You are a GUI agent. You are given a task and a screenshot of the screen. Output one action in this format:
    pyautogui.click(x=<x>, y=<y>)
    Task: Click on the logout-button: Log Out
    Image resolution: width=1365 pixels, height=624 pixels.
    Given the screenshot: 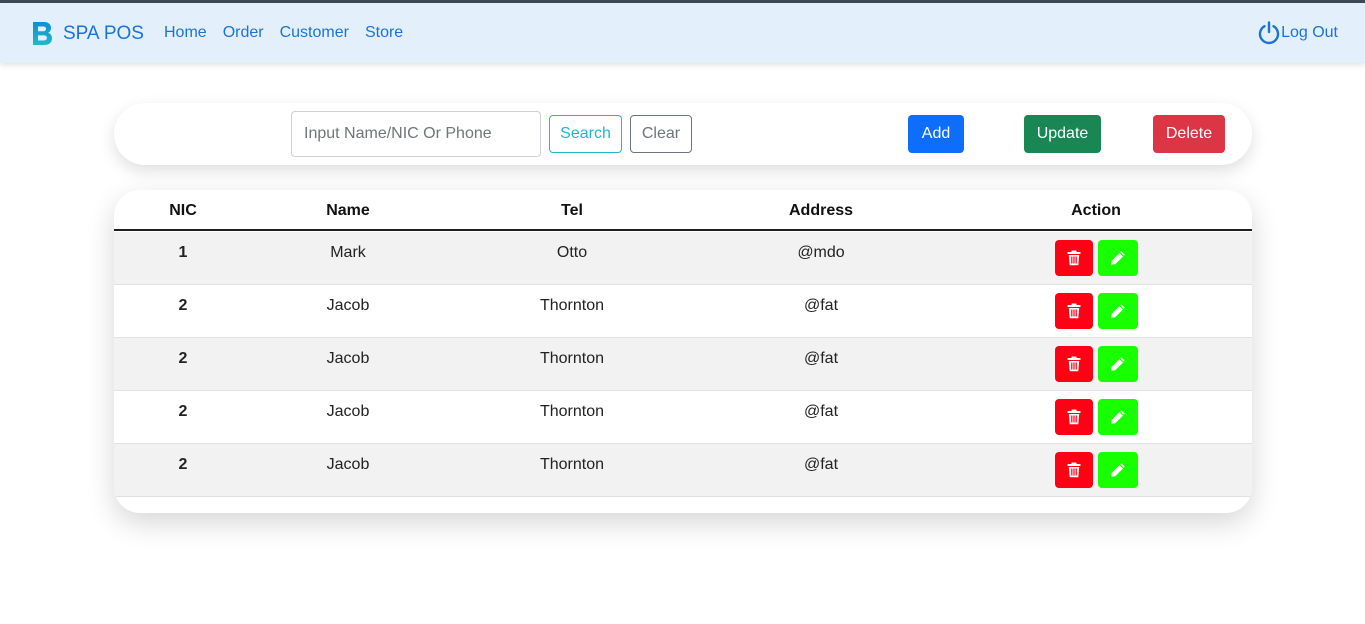 What is the action you would take?
    pyautogui.click(x=1297, y=33)
    